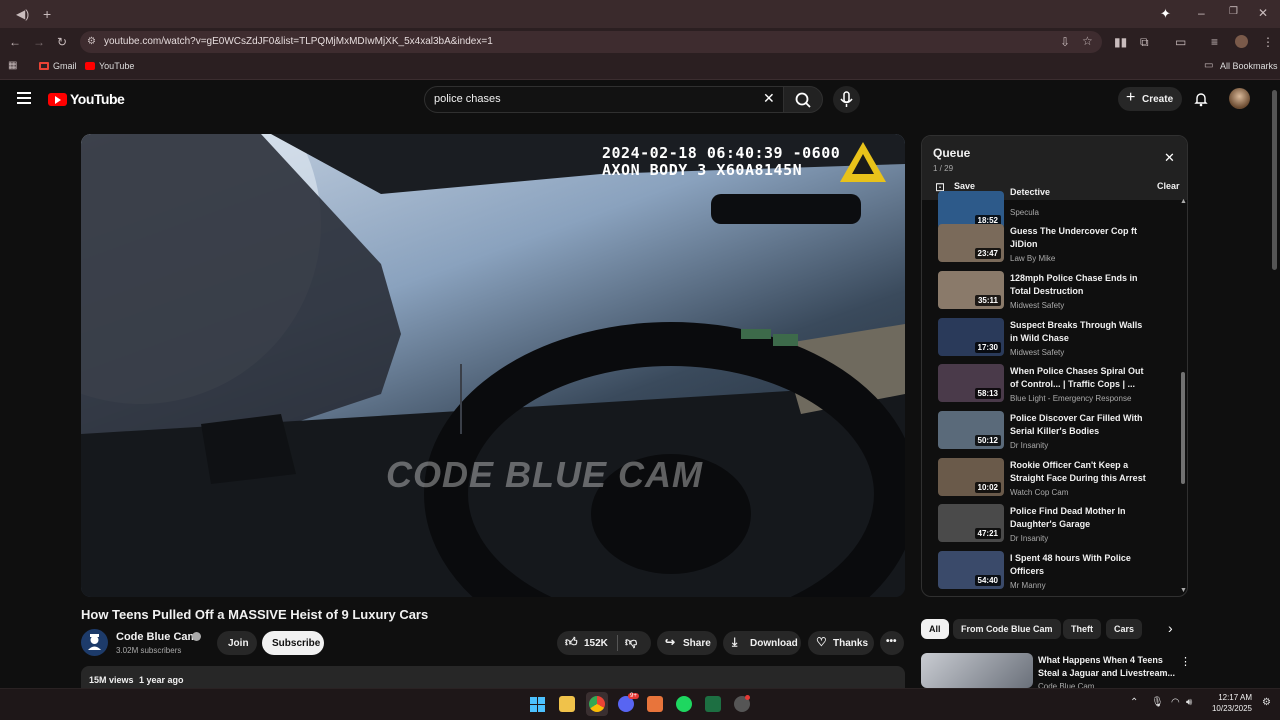 This screenshot has width=1280, height=720. What do you see at coordinates (39, 42) in the screenshot?
I see `forward-icon: →` at bounding box center [39, 42].